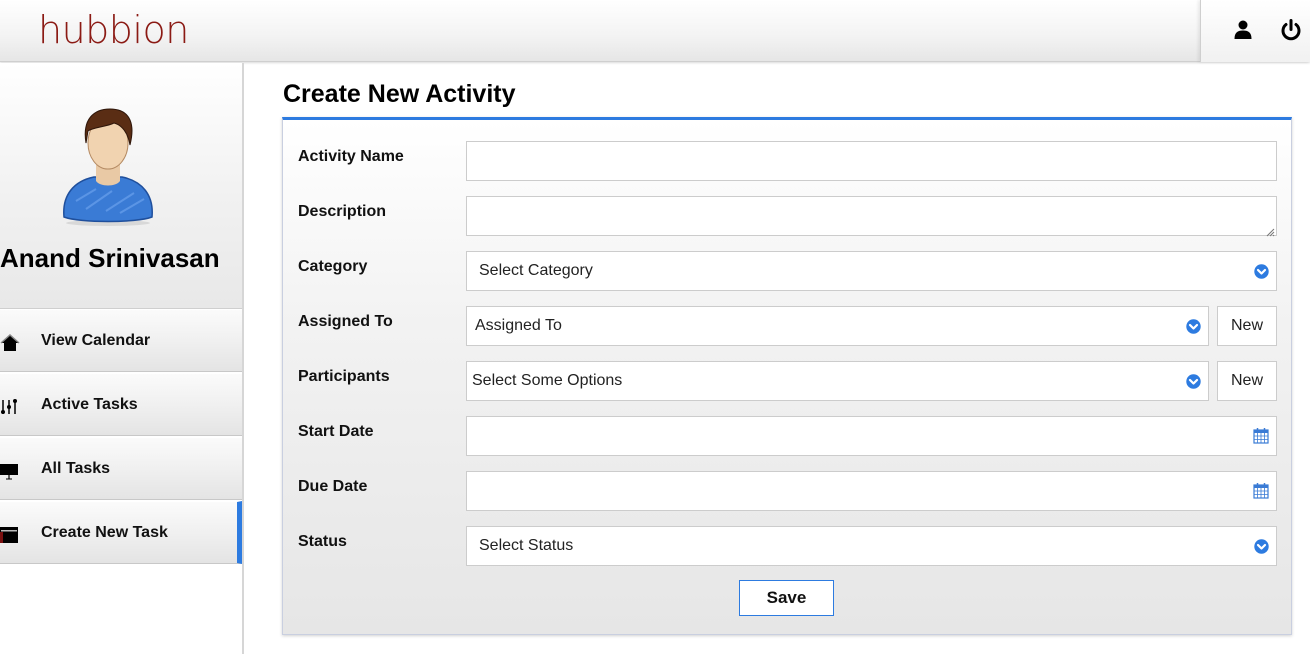 This screenshot has height=654, width=1310. I want to click on status-label: Status, so click(322, 541).